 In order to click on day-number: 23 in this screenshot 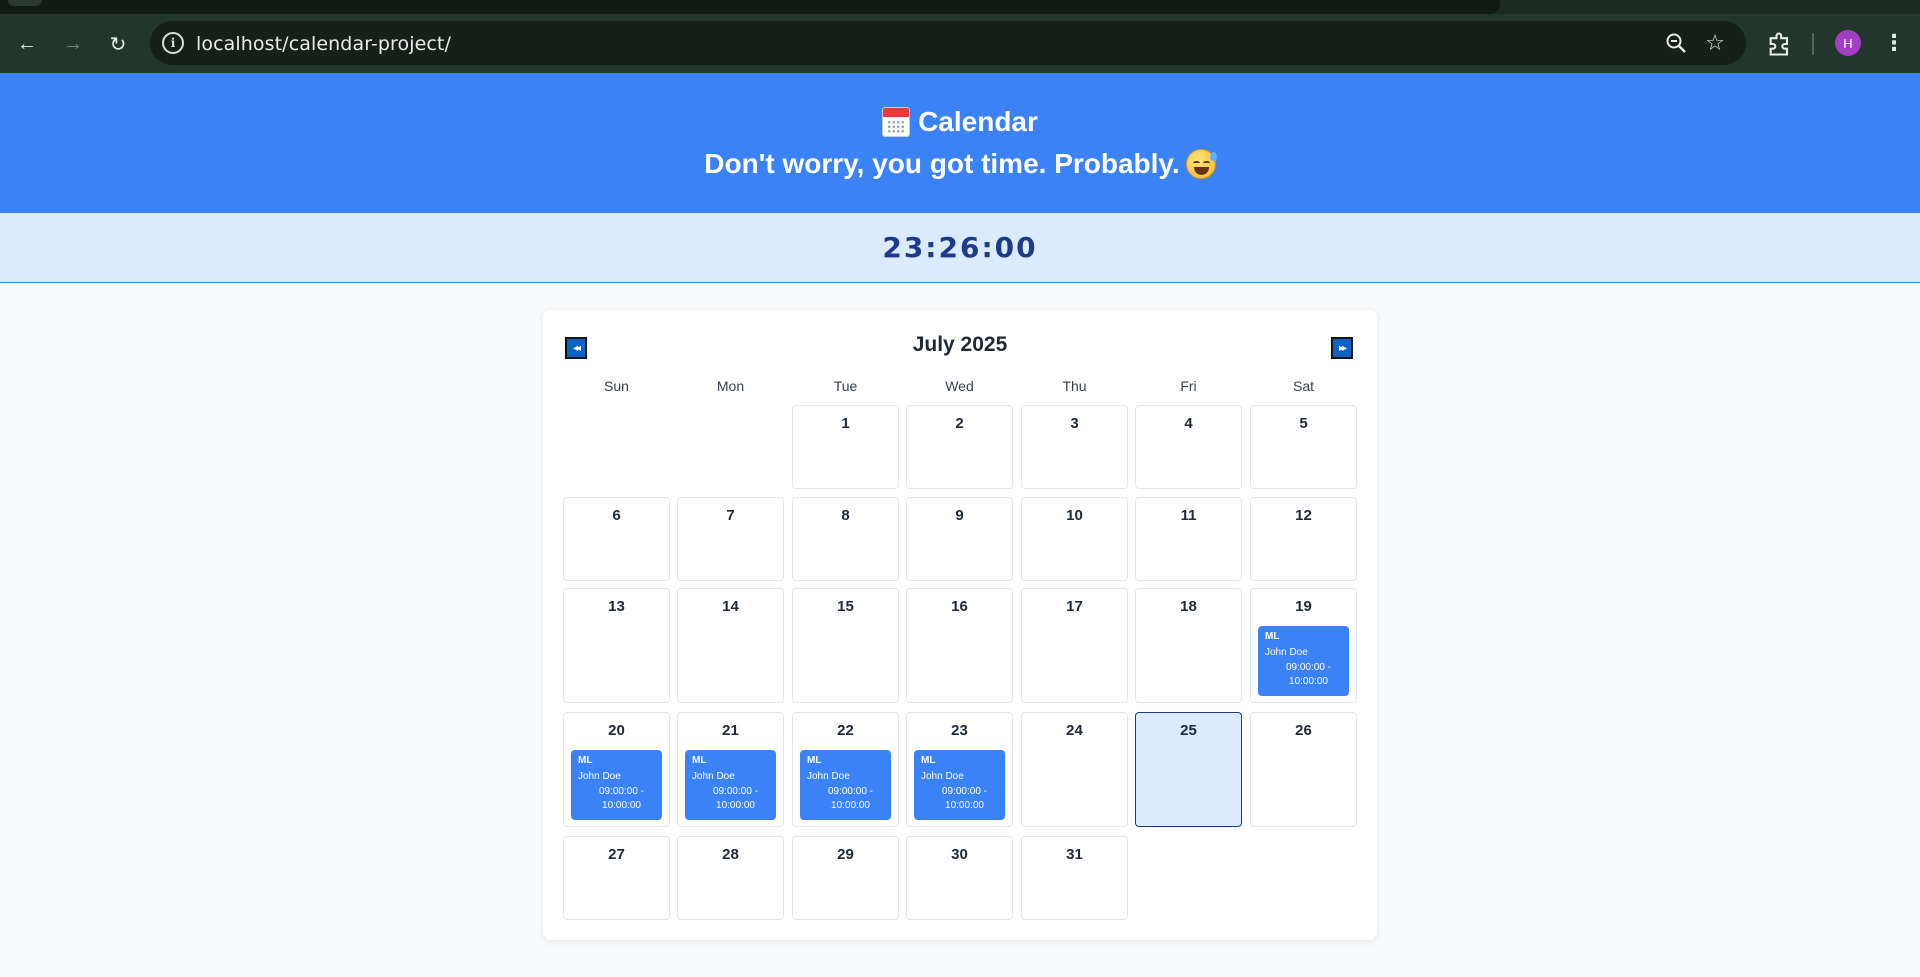, I will do `click(959, 730)`.